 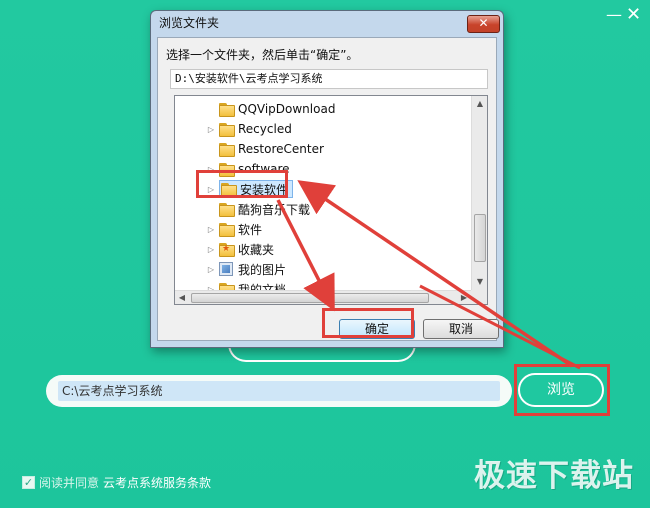 What do you see at coordinates (28, 482) in the screenshot?
I see `agree-checkbox: ✓` at bounding box center [28, 482].